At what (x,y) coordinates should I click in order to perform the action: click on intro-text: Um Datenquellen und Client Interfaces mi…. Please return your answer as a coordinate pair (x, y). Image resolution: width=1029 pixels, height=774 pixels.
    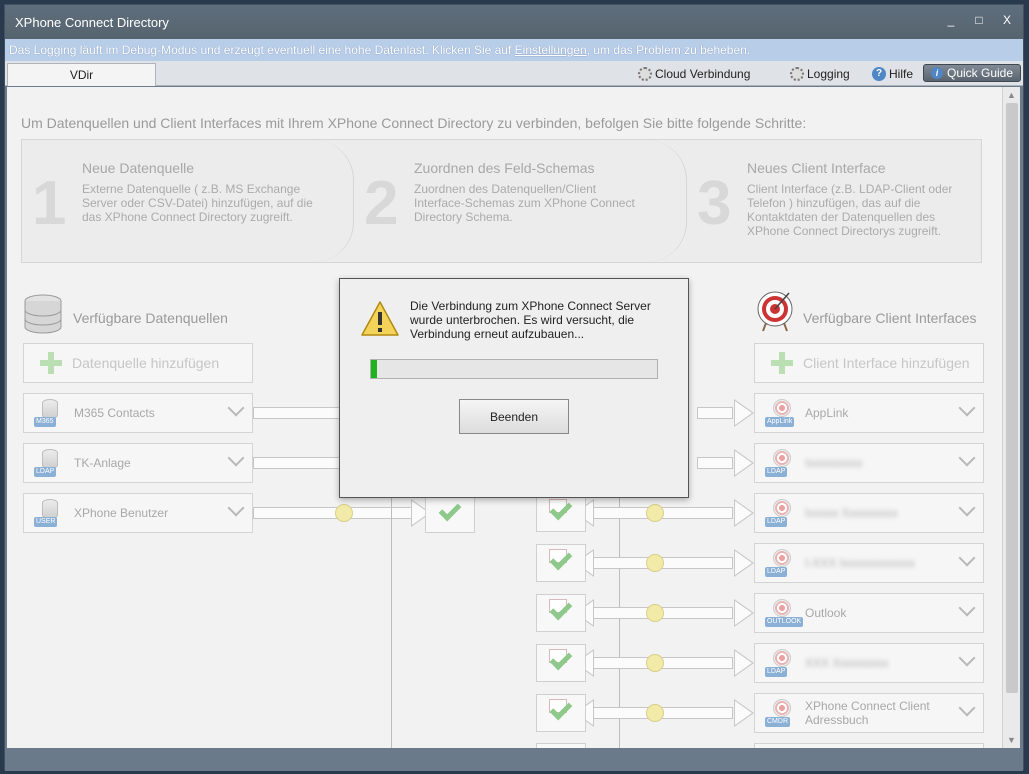
    Looking at the image, I should click on (414, 123).